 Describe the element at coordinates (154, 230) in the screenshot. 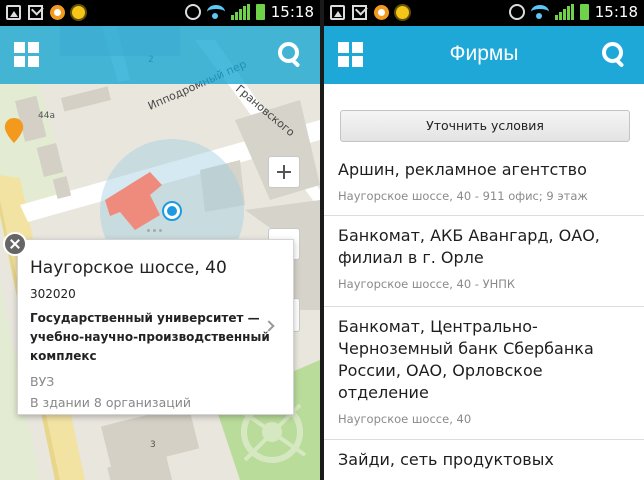

I see `drag-handle-icon` at that location.